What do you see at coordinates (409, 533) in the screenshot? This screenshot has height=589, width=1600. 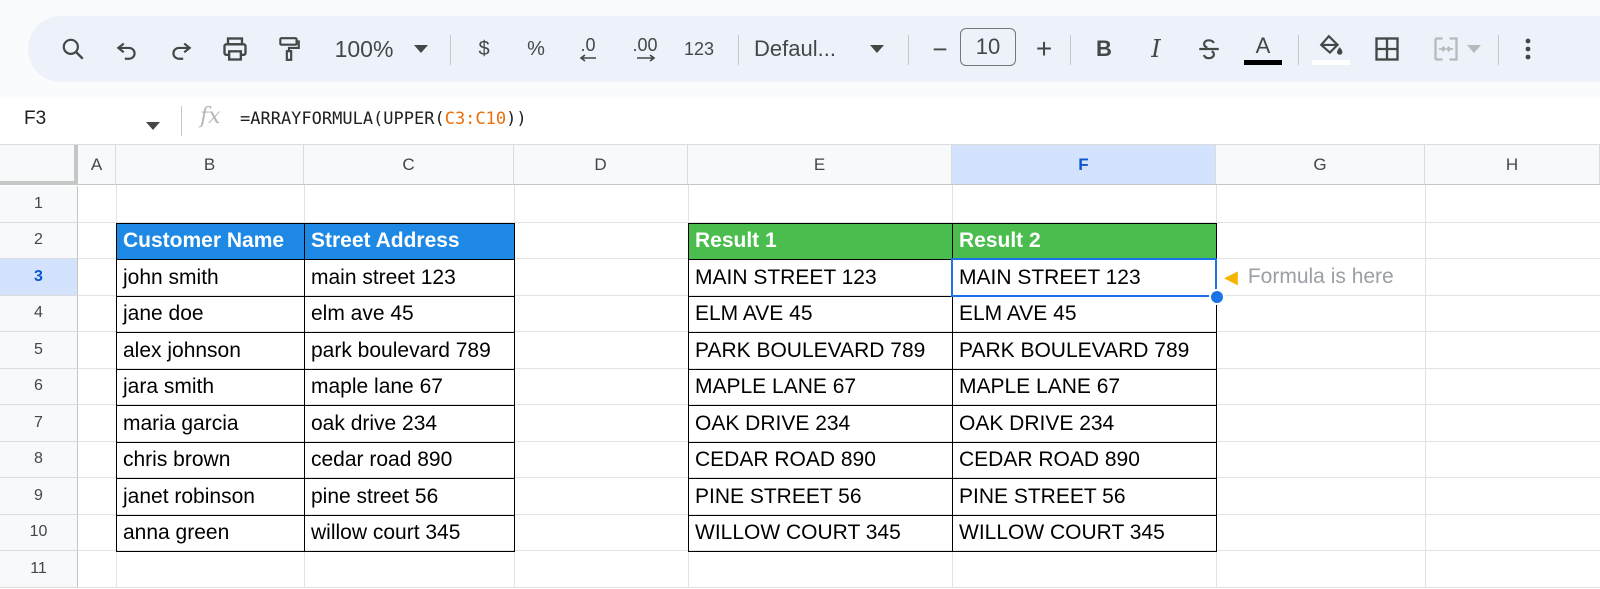 I see `source-table-cell: willow court 345` at bounding box center [409, 533].